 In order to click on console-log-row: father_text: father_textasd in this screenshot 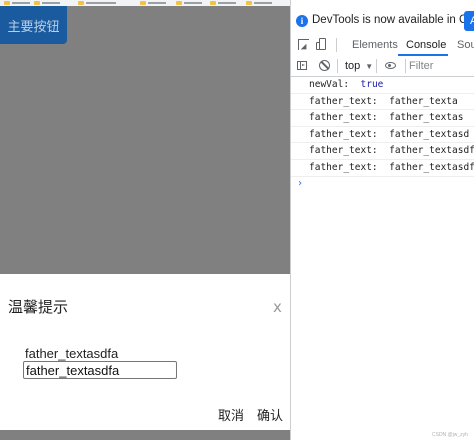, I will do `click(382, 135)`.